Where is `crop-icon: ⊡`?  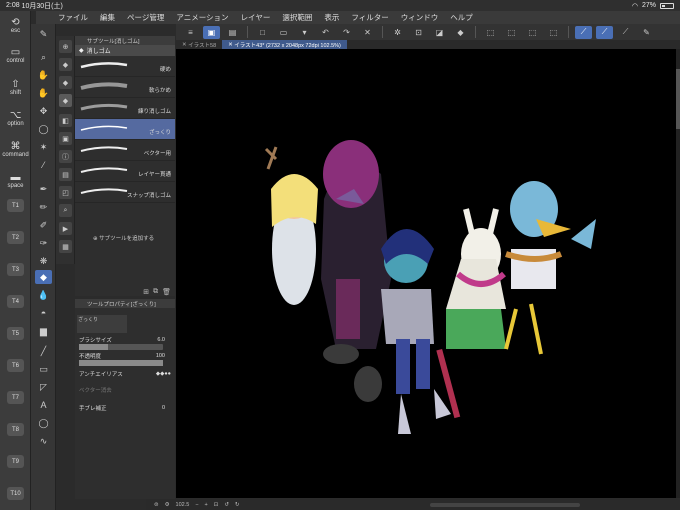
crop-icon: ⊡ is located at coordinates (418, 32).